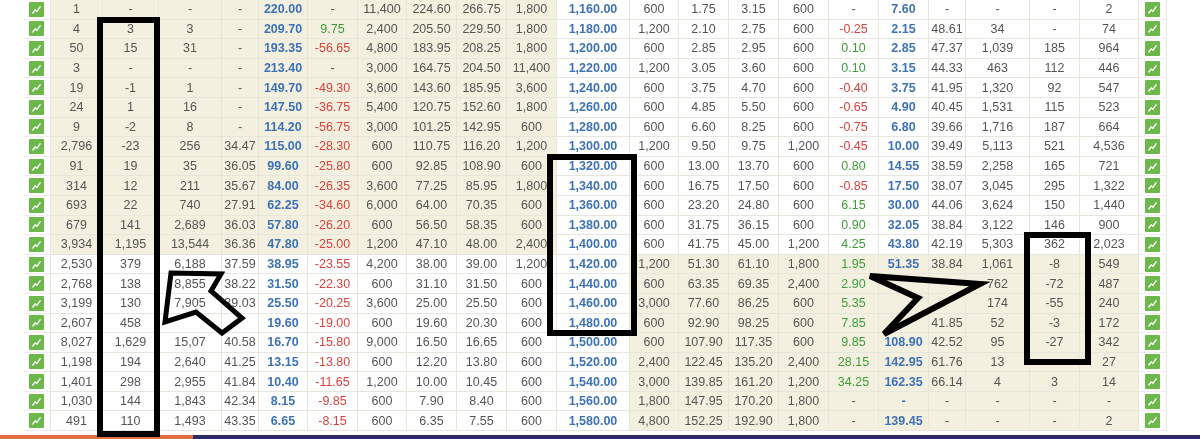 The height and width of the screenshot is (439, 1200). I want to click on table-cell: 3,000, so click(382, 68).